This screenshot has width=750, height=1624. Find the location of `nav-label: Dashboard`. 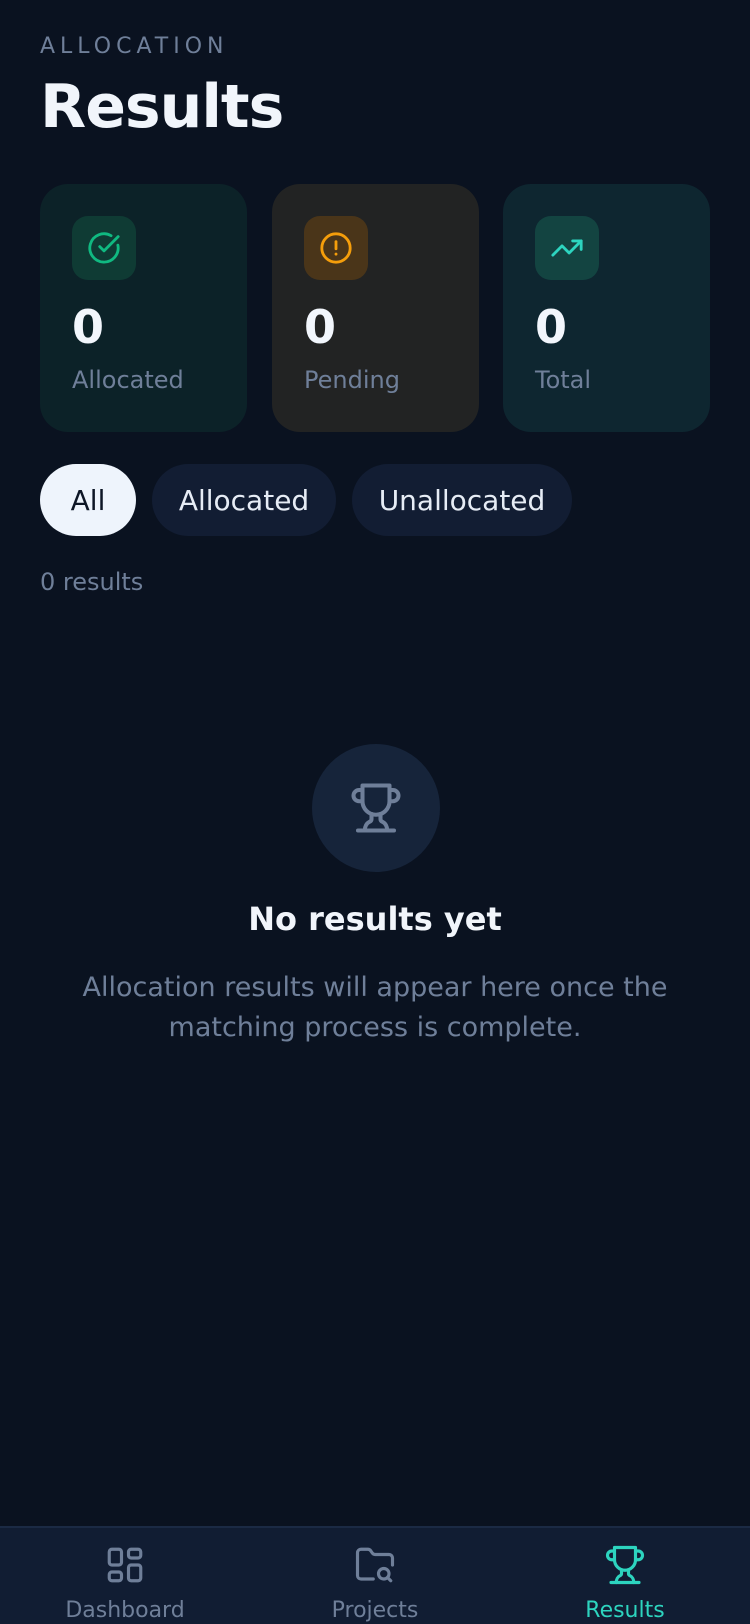

nav-label: Dashboard is located at coordinates (125, 1610).